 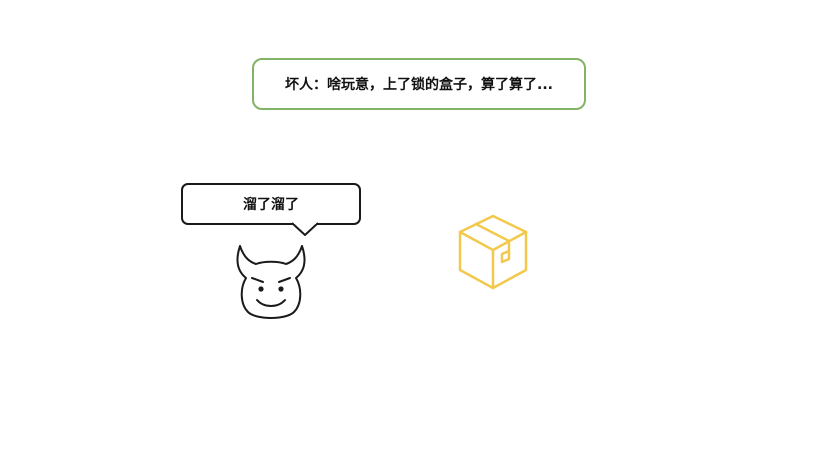 What do you see at coordinates (493, 252) in the screenshot?
I see `cardboard-box-icon` at bounding box center [493, 252].